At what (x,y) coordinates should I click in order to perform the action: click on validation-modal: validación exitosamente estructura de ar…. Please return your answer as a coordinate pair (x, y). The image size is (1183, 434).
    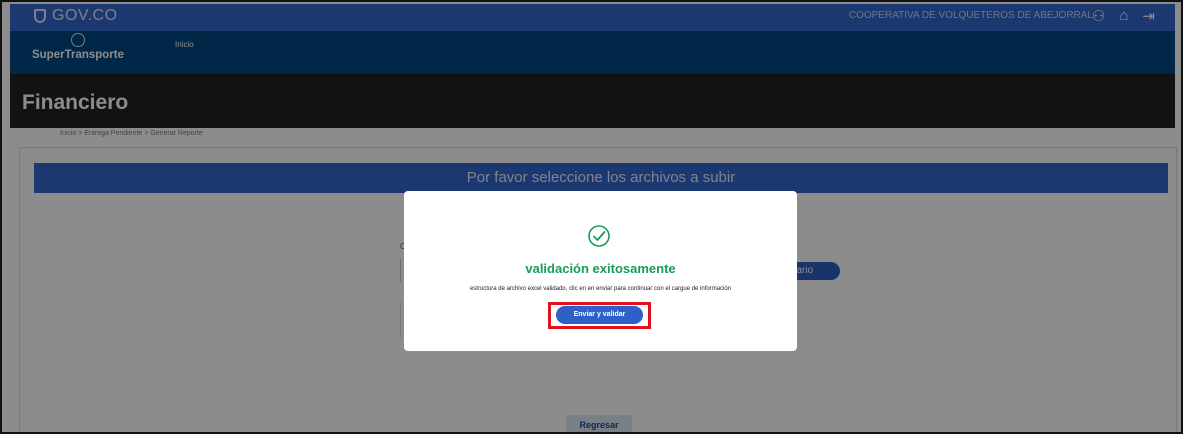
    Looking at the image, I should click on (600, 271).